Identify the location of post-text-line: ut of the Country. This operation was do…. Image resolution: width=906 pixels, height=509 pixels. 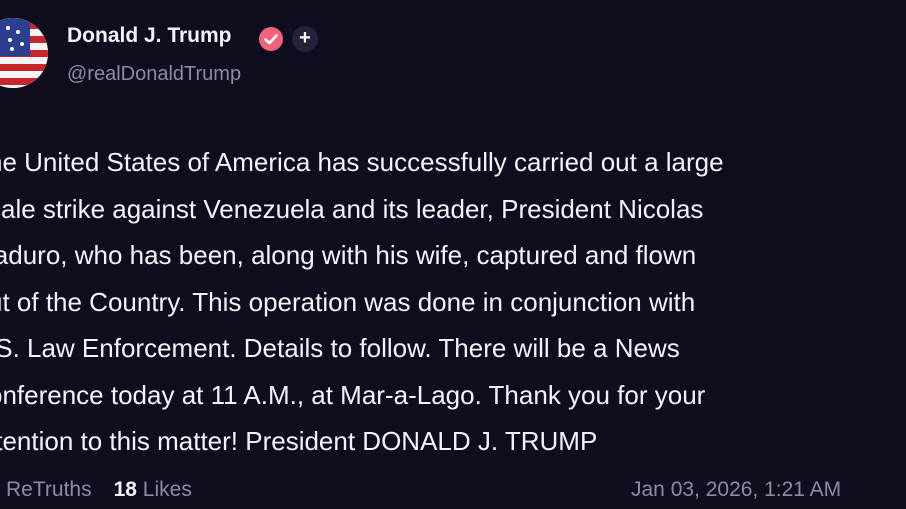
(348, 301).